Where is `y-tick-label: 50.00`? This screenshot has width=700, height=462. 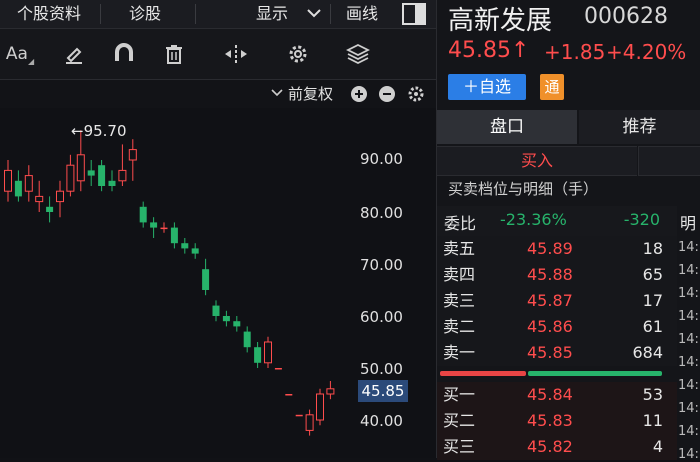 y-tick-label: 50.00 is located at coordinates (381, 369).